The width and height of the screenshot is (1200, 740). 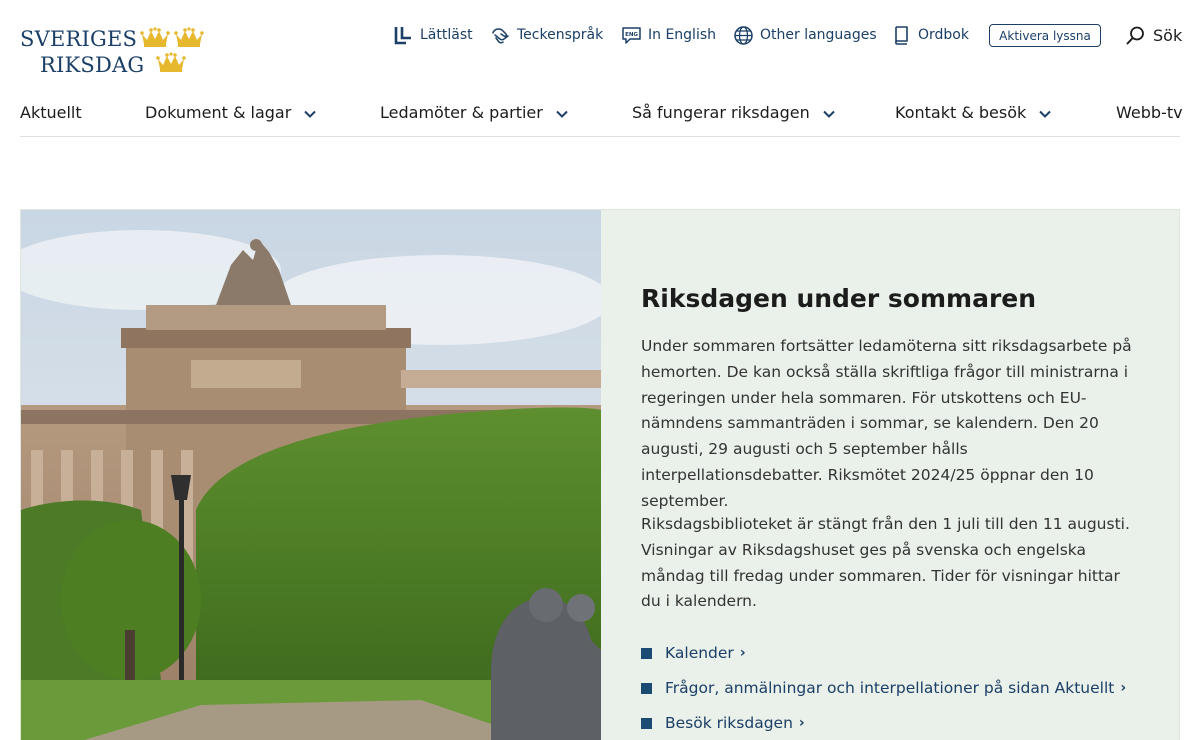 I want to click on english-label: In English, so click(x=682, y=35).